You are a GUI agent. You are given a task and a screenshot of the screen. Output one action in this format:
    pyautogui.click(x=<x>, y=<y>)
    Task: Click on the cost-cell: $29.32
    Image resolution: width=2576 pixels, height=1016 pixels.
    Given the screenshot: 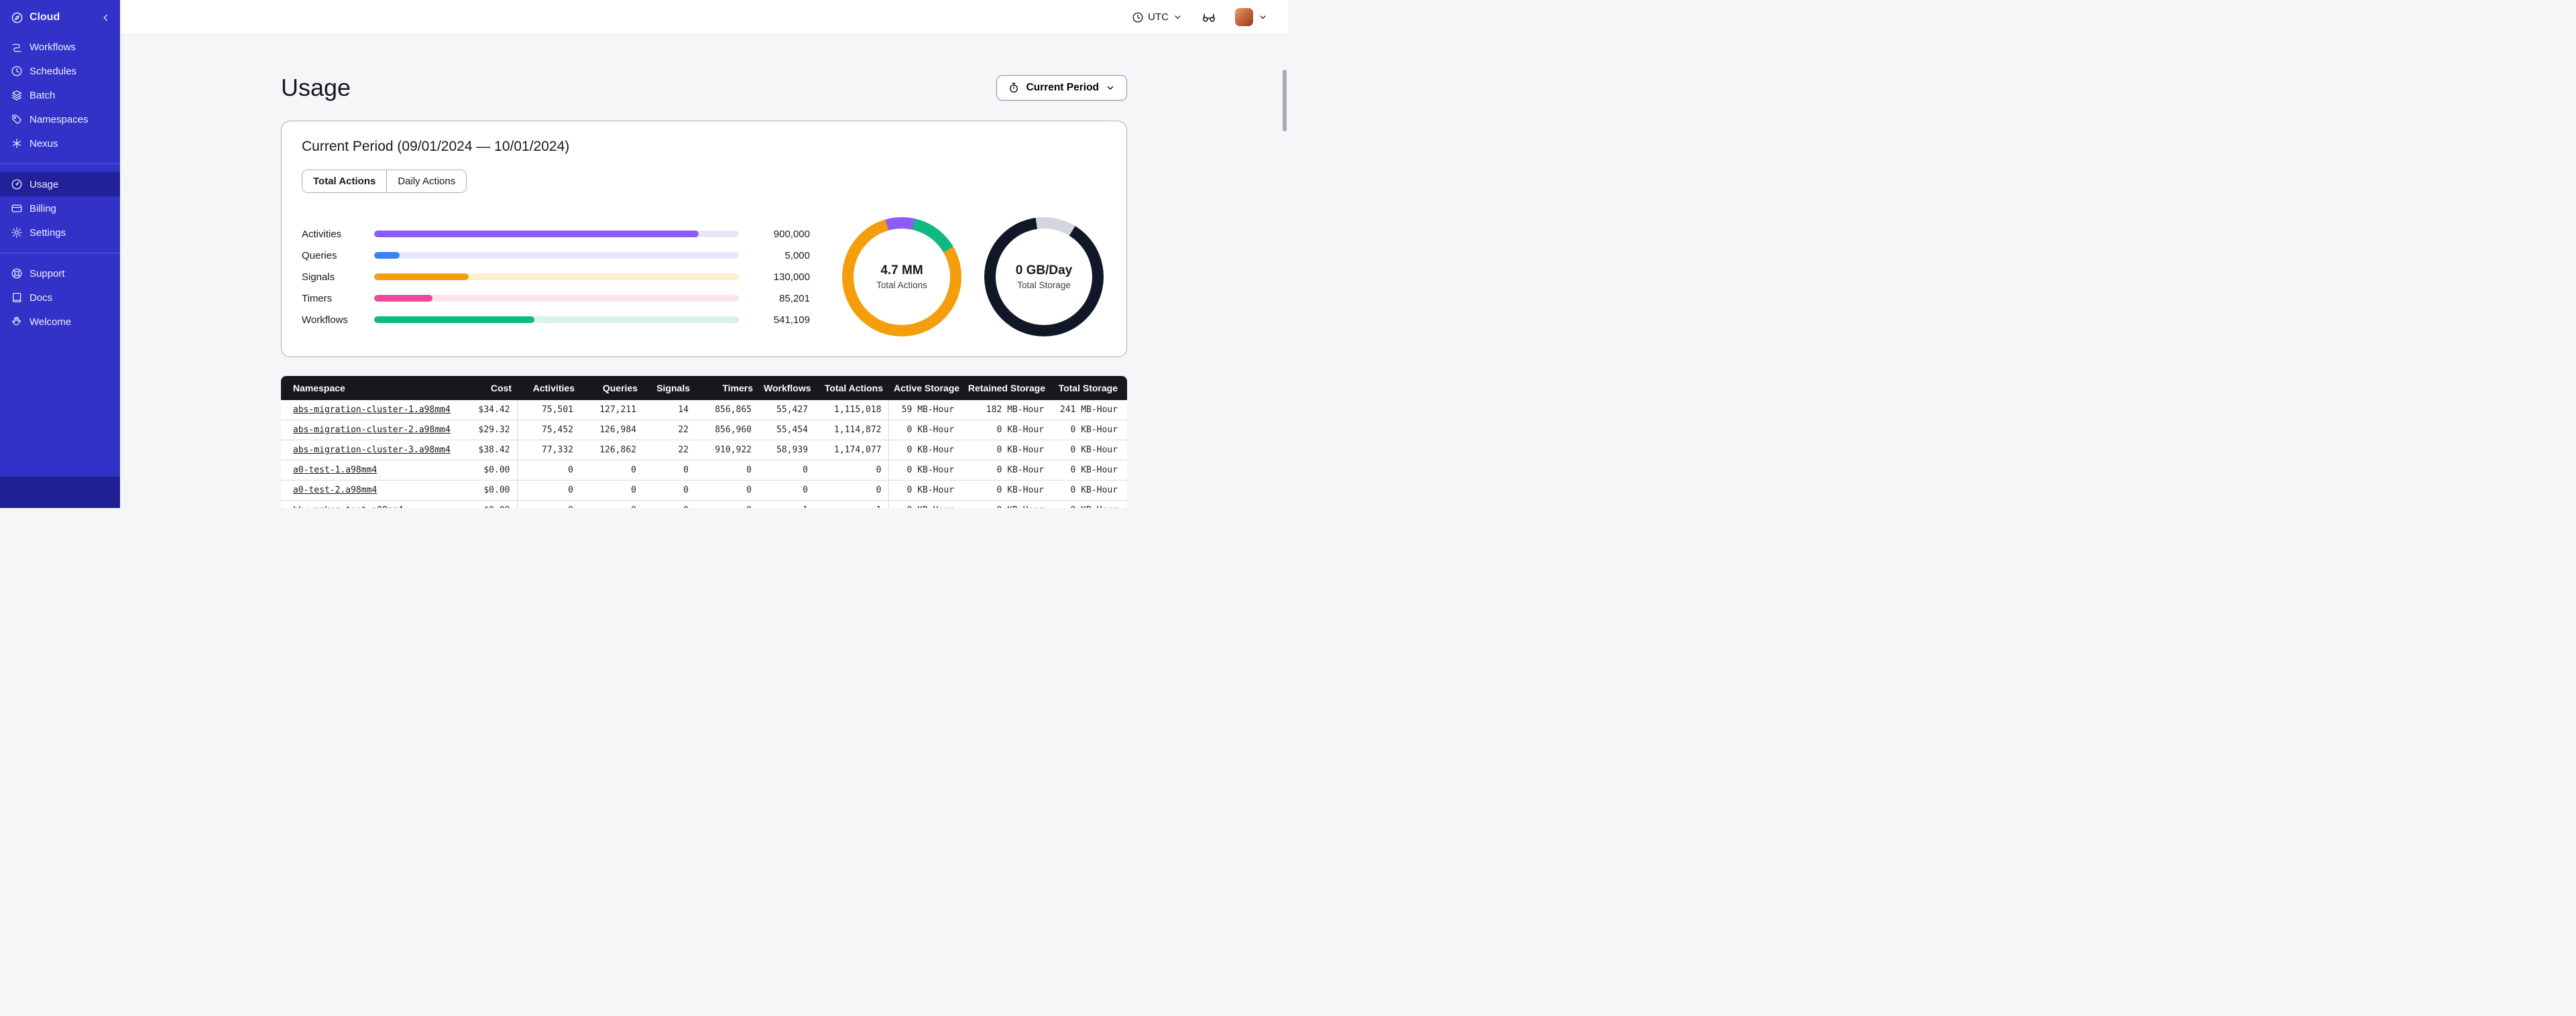 What is the action you would take?
    pyautogui.click(x=487, y=430)
    